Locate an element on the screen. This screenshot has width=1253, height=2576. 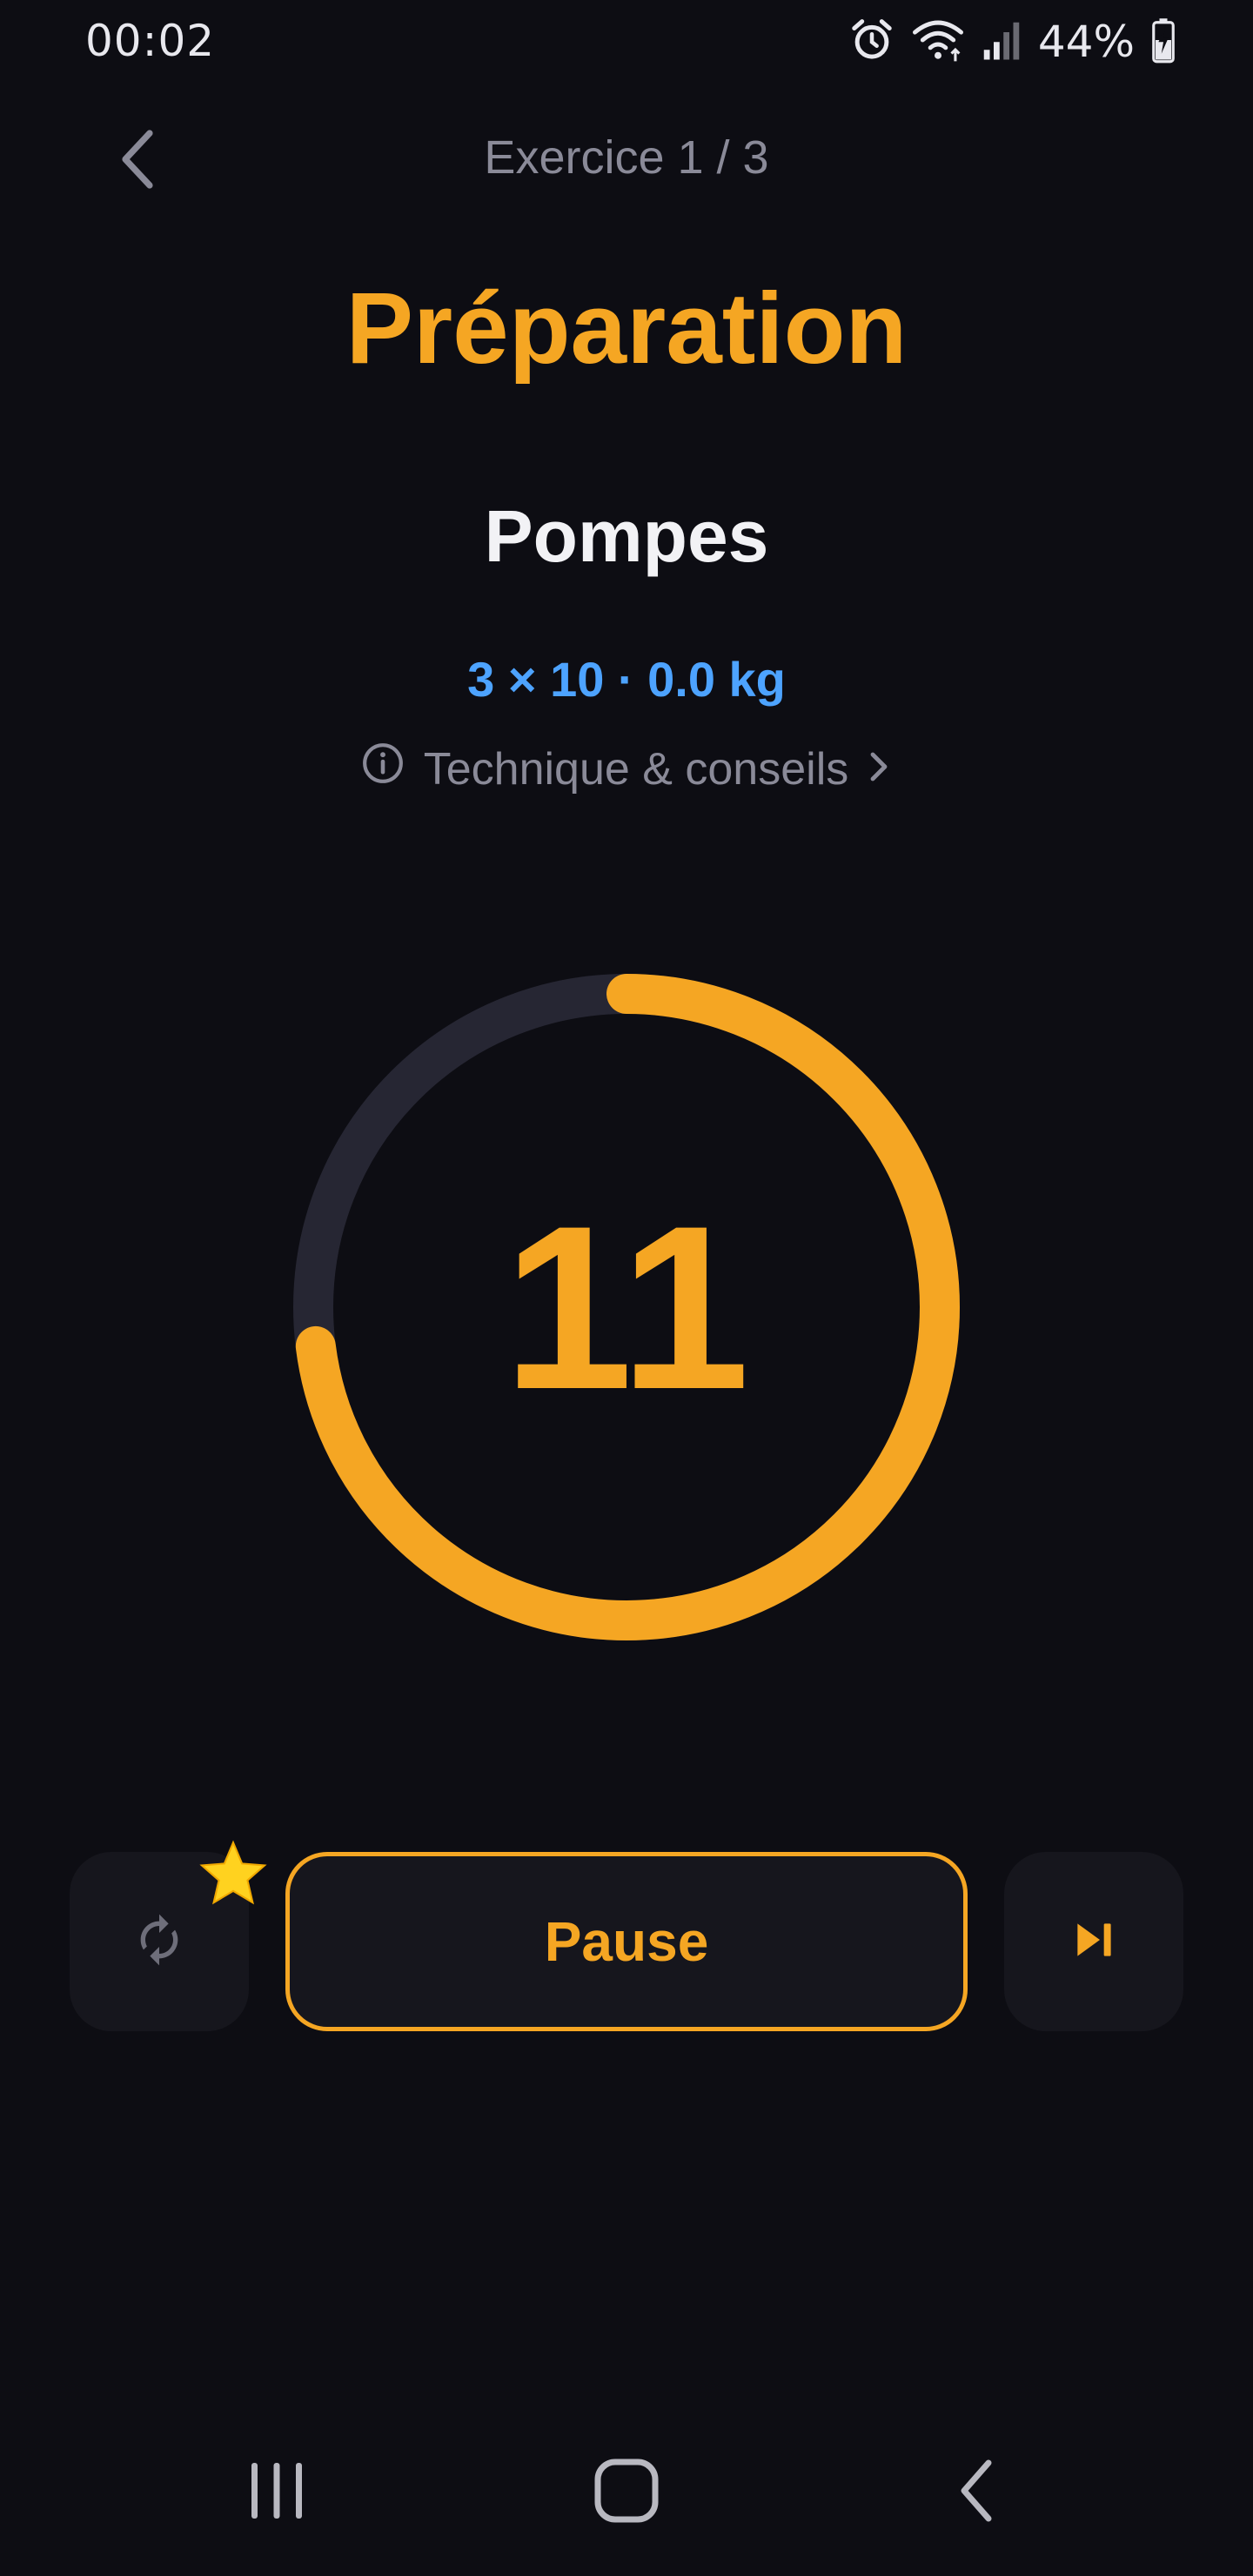
exercise-name: Pompes is located at coordinates (626, 536).